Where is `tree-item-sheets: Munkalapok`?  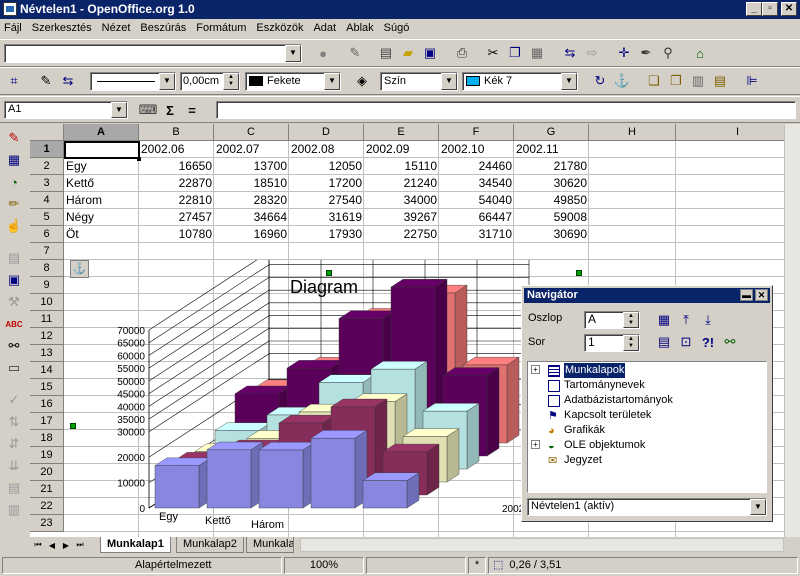
tree-item-sheets: Munkalapok is located at coordinates (587, 370).